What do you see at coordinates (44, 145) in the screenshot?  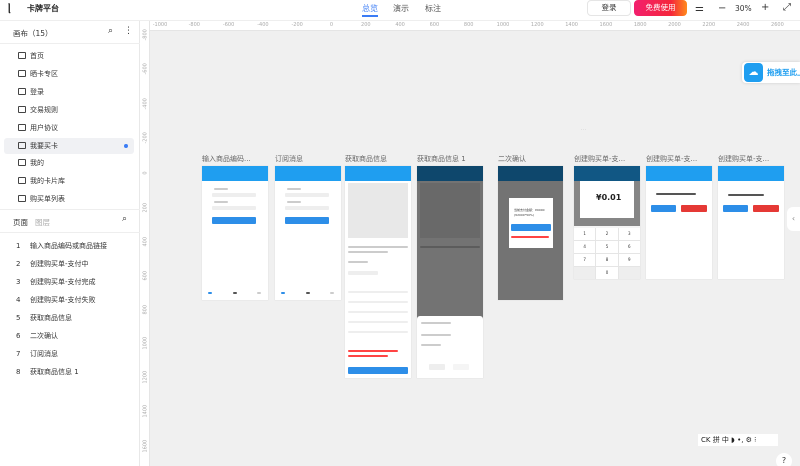 I see `item-label: 我要买卡` at bounding box center [44, 145].